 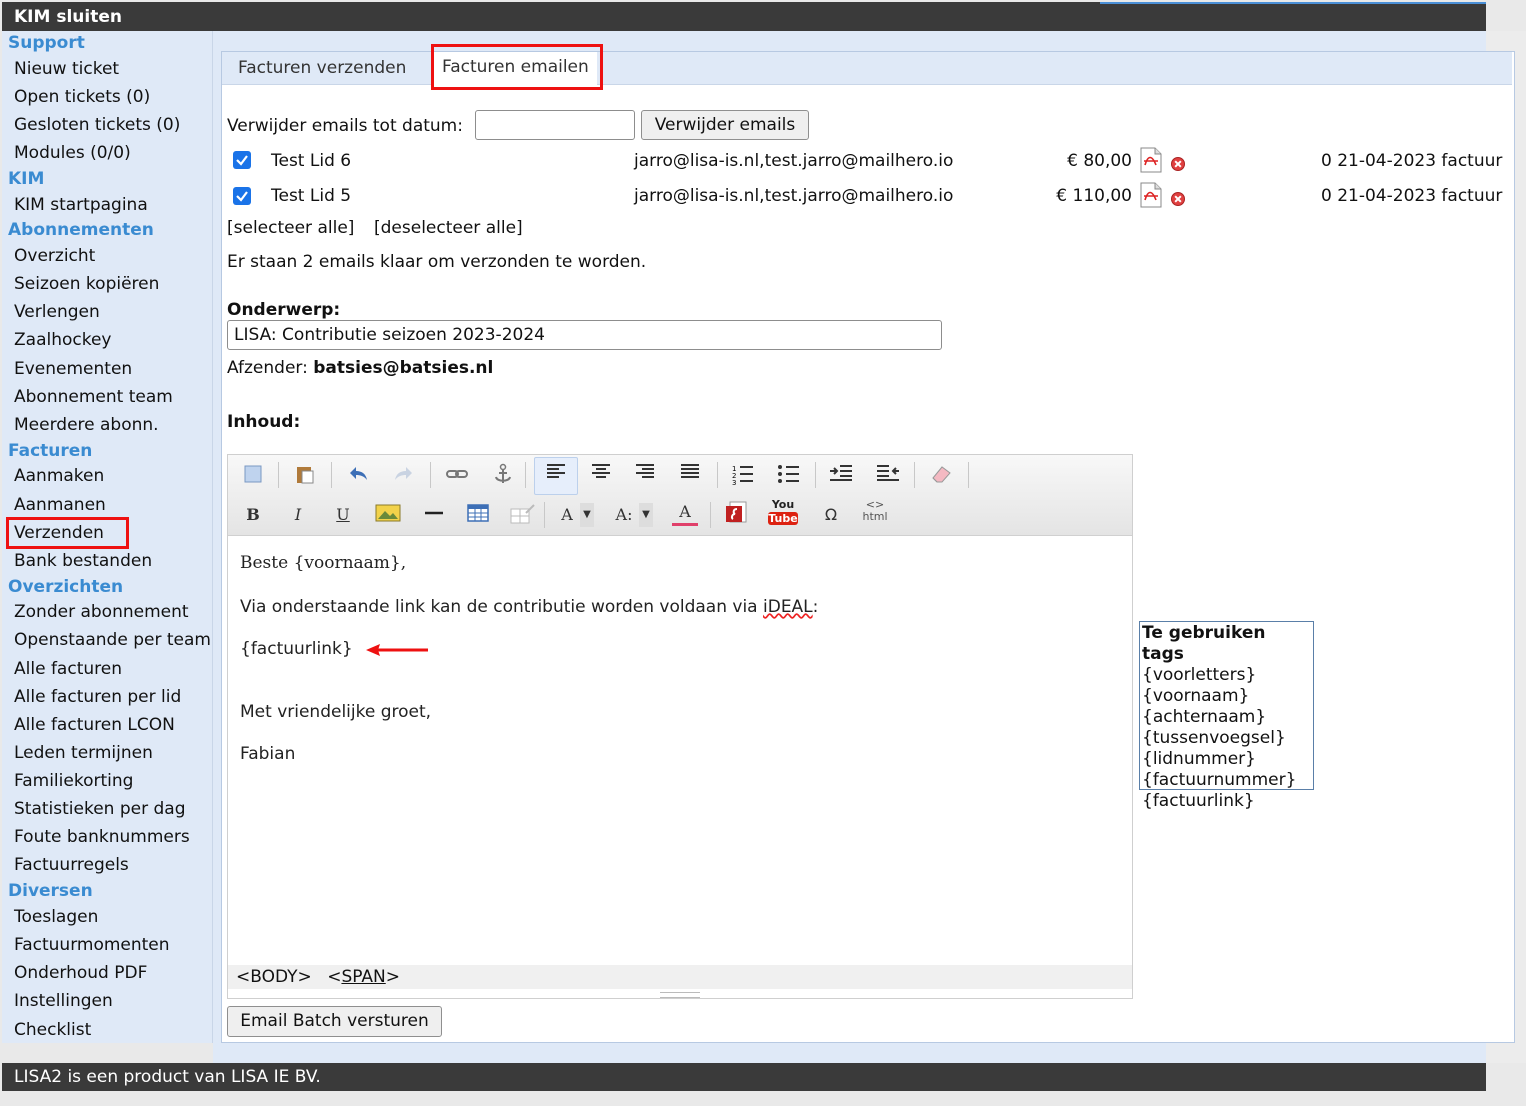 What do you see at coordinates (680, 495) in the screenshot?
I see `editor-toolbar: 123 B I U A ▼ A: ▼ A You Tube Ω <> html` at bounding box center [680, 495].